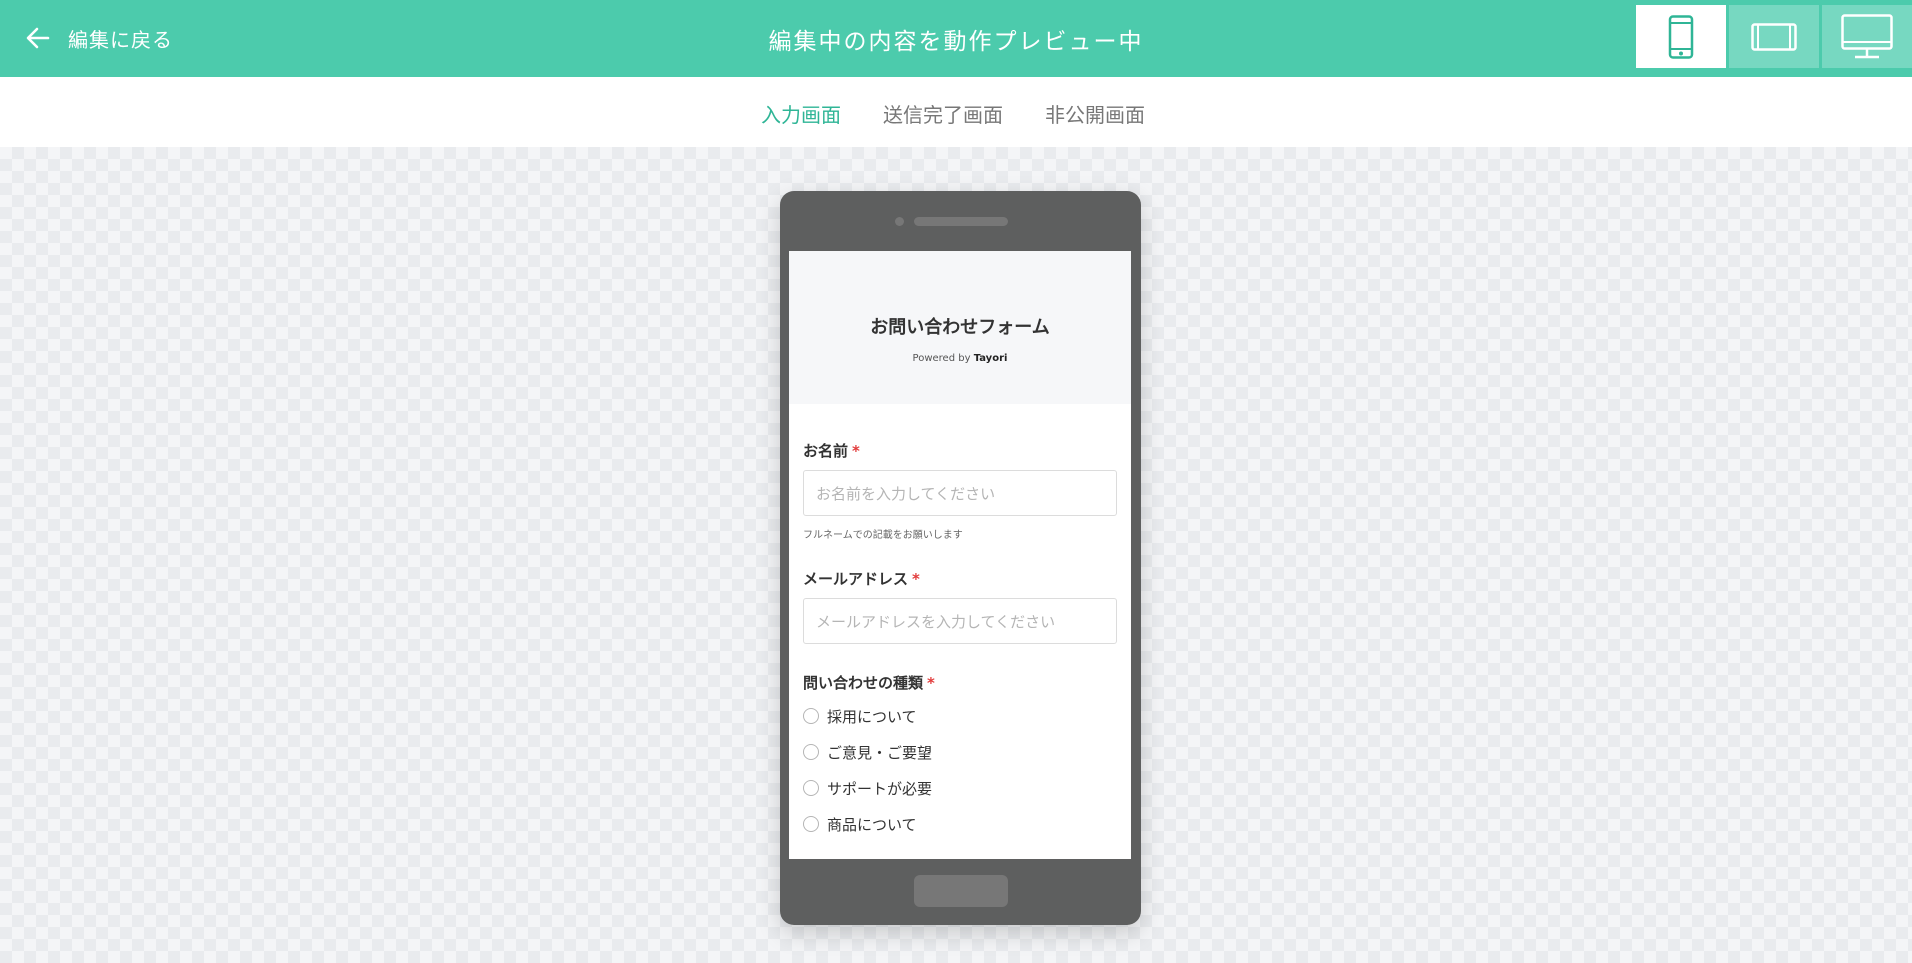 This screenshot has width=1912, height=963. I want to click on form-title: お問い合わせフォーム, so click(960, 327).